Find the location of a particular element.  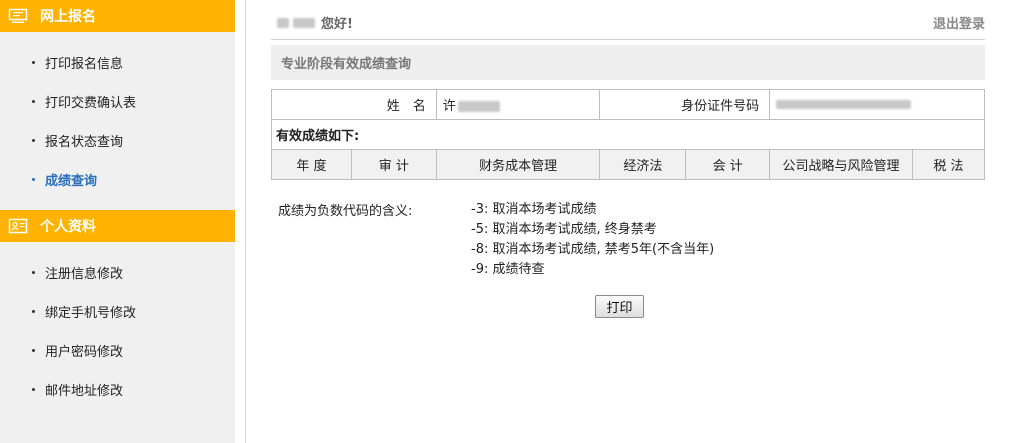

menu-item-print-registration: 打印报名信息 is located at coordinates (117, 62).